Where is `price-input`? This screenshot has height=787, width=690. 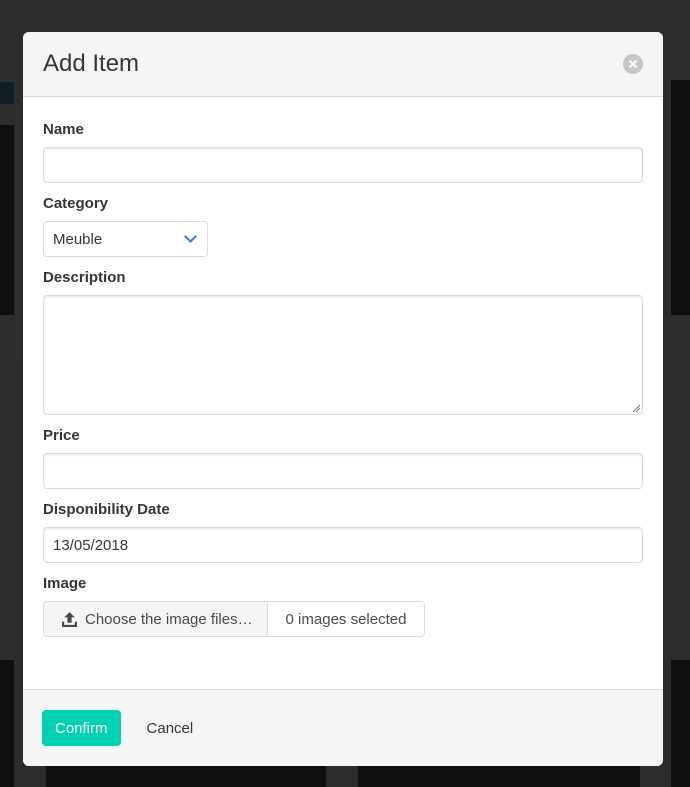 price-input is located at coordinates (343, 471).